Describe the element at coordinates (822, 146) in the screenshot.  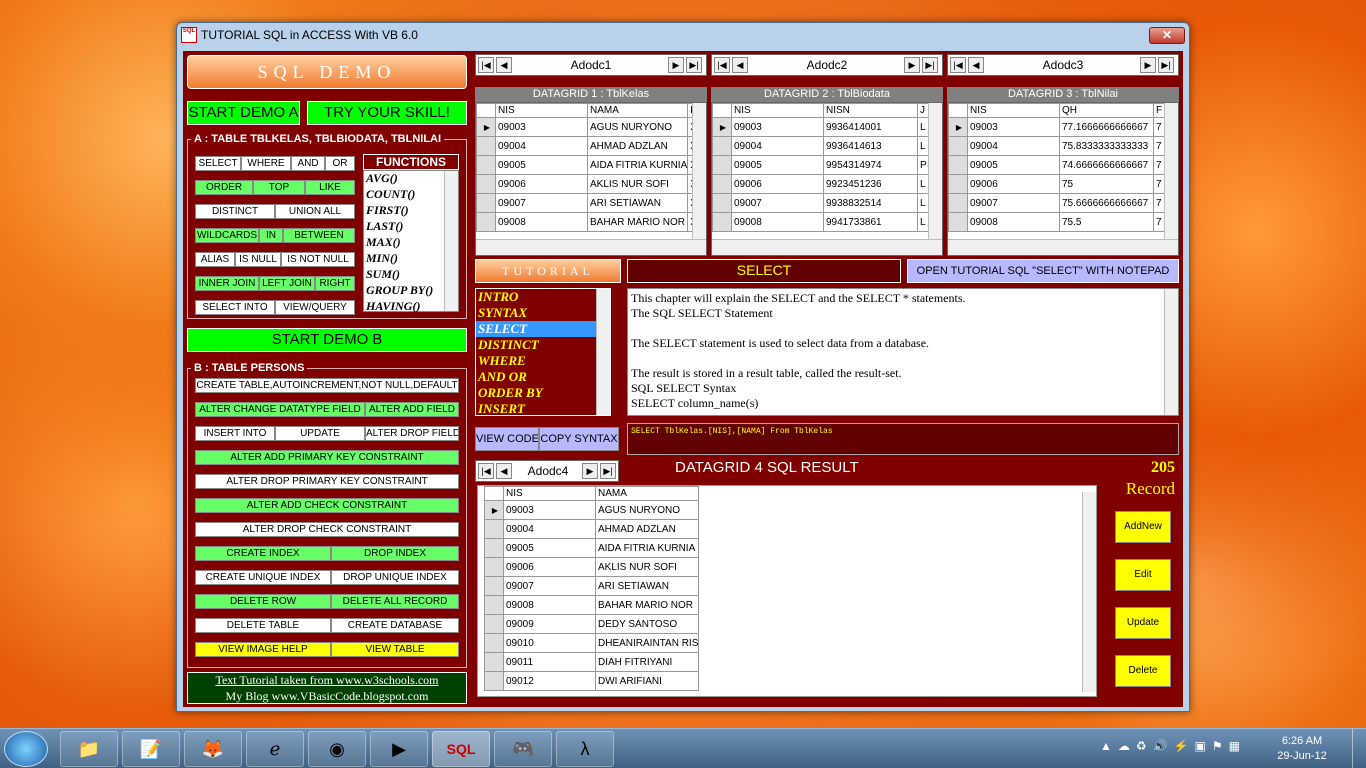
I see `table-row: 09004 9936414613 L` at that location.